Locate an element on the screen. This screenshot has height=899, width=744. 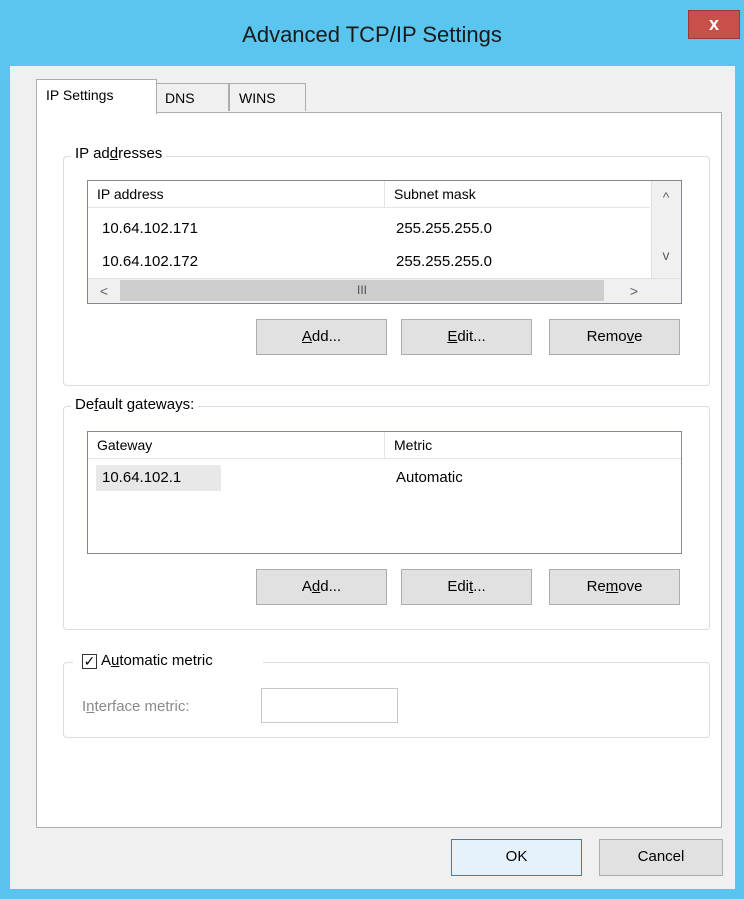
default-gateways-group-label: Default gateways: is located at coordinates (135, 405).